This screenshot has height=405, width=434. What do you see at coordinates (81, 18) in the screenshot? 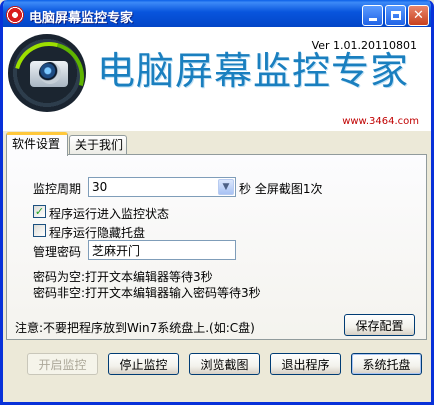
I see `window-title: 电脑屏幕监控专家` at bounding box center [81, 18].